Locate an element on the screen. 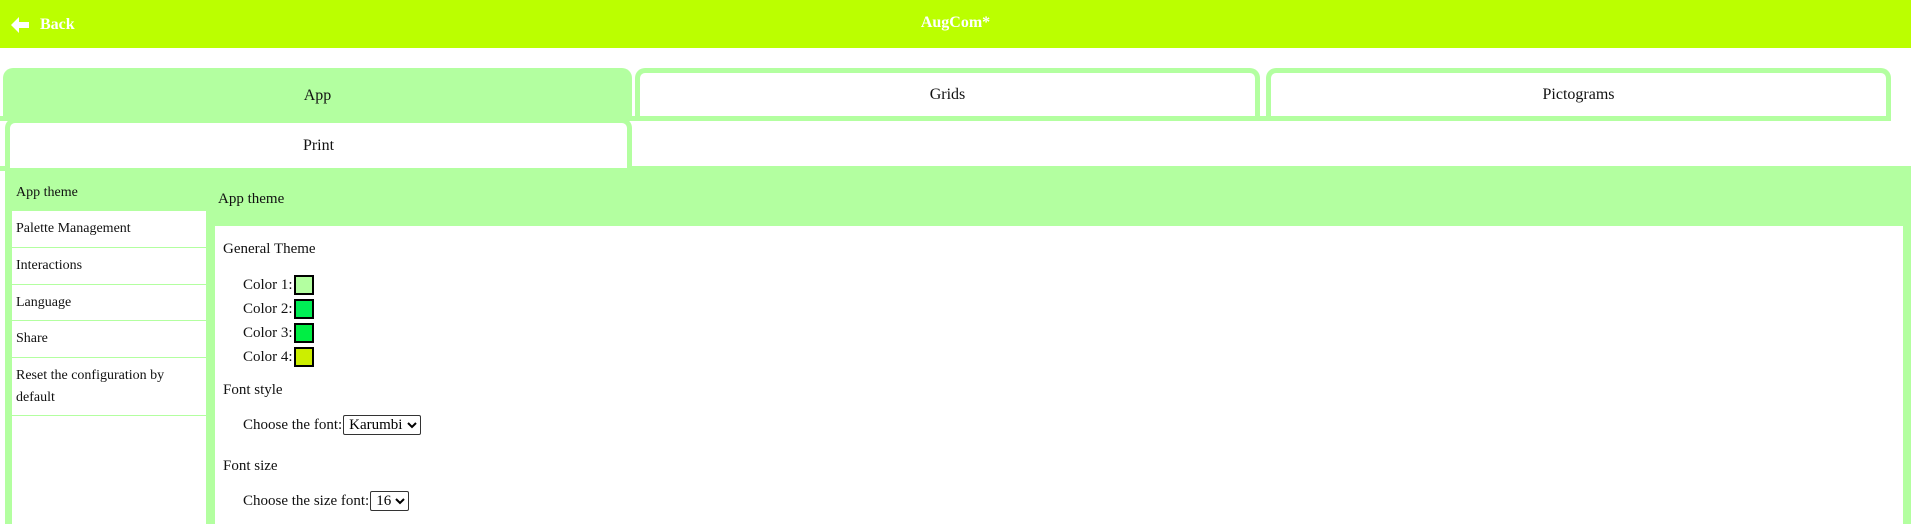 Image resolution: width=1911 pixels, height=524 pixels. color-row-2: Color 2: is located at coordinates (278, 309).